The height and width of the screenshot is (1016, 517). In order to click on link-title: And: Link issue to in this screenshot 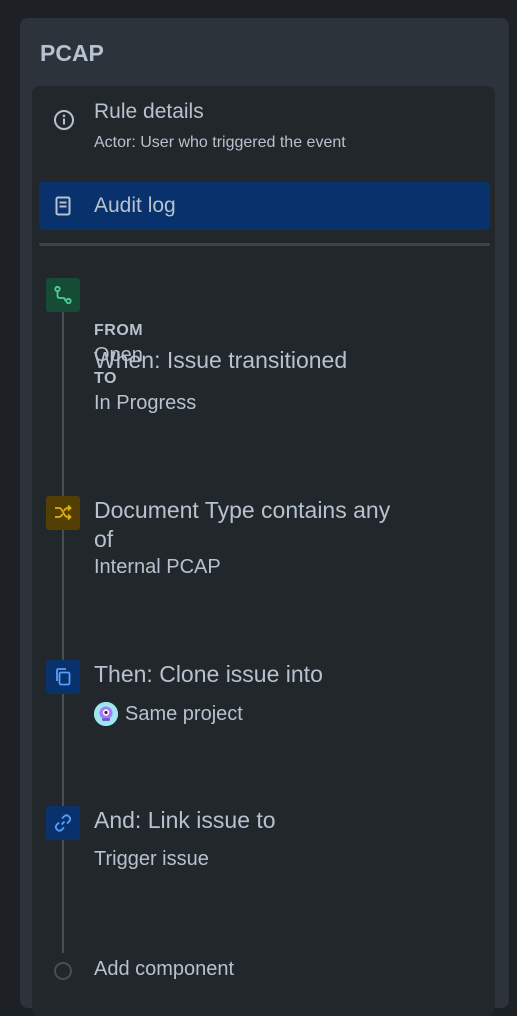, I will do `click(185, 820)`.